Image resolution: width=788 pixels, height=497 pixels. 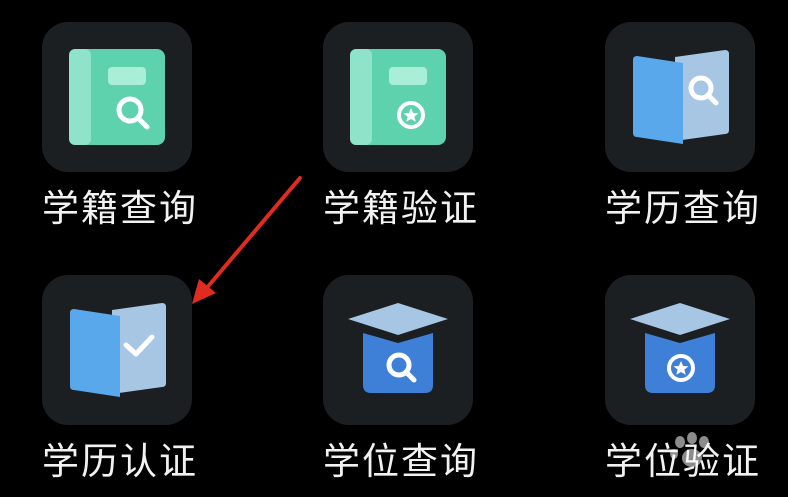 I want to click on app-tile-xuewei-chaxun, so click(x=398, y=350).